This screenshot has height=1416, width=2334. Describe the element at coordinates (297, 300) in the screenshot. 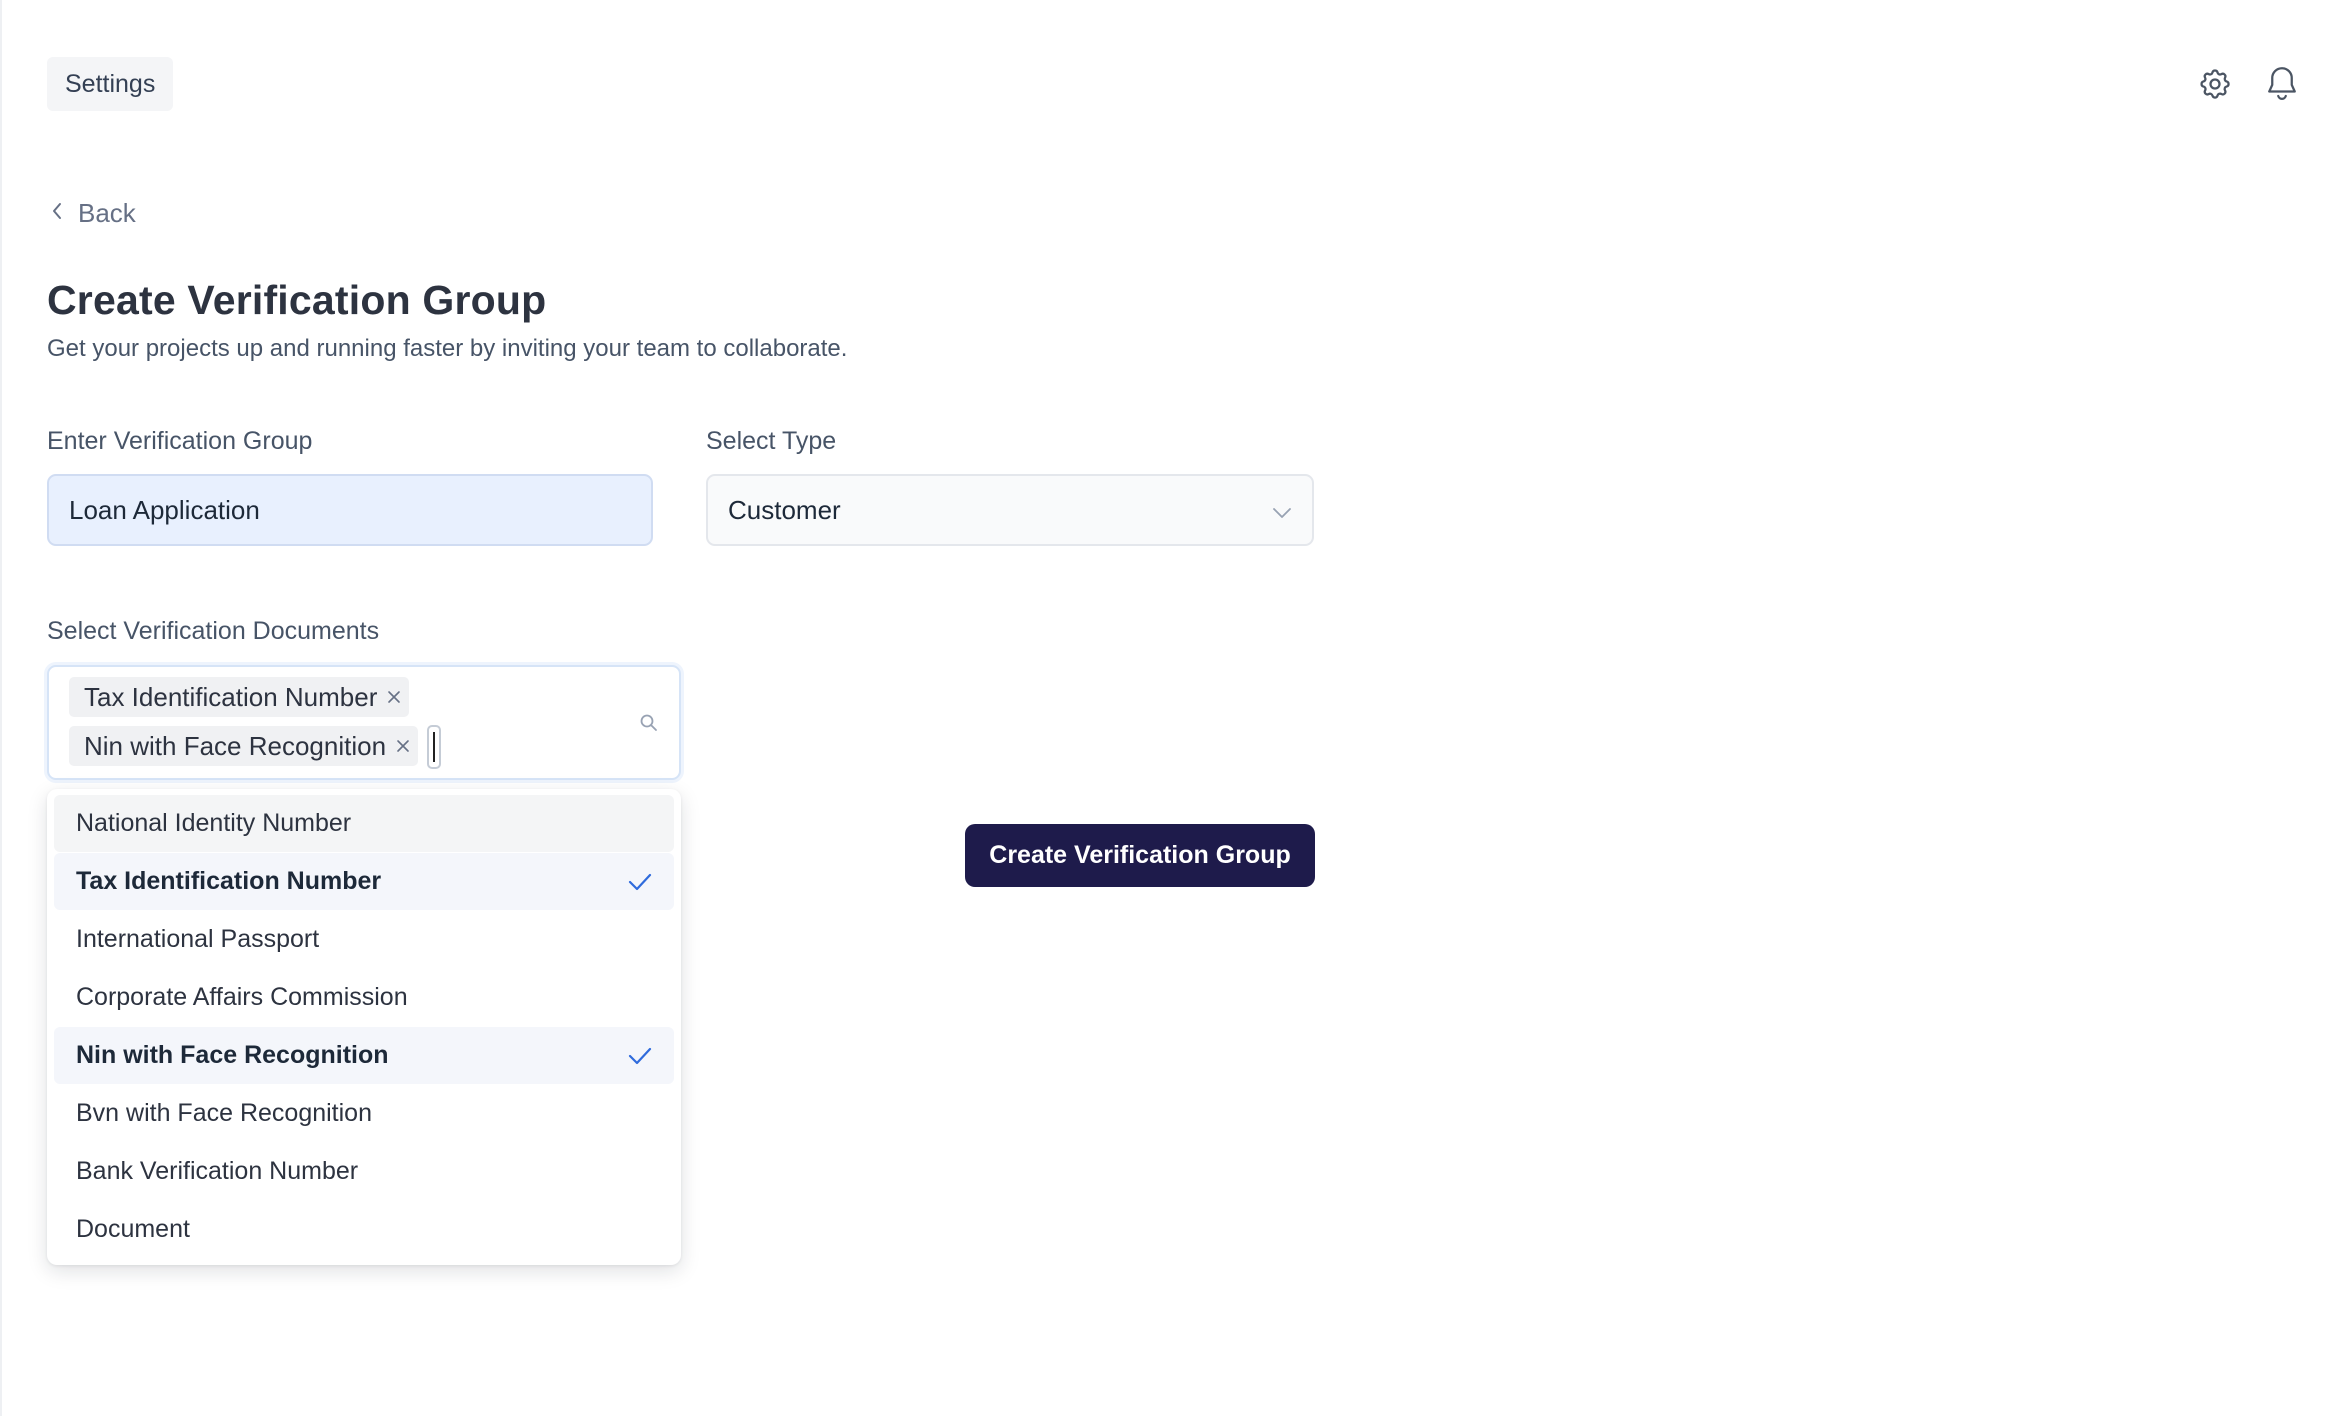

I see `page-title: Create Verification Group` at that location.